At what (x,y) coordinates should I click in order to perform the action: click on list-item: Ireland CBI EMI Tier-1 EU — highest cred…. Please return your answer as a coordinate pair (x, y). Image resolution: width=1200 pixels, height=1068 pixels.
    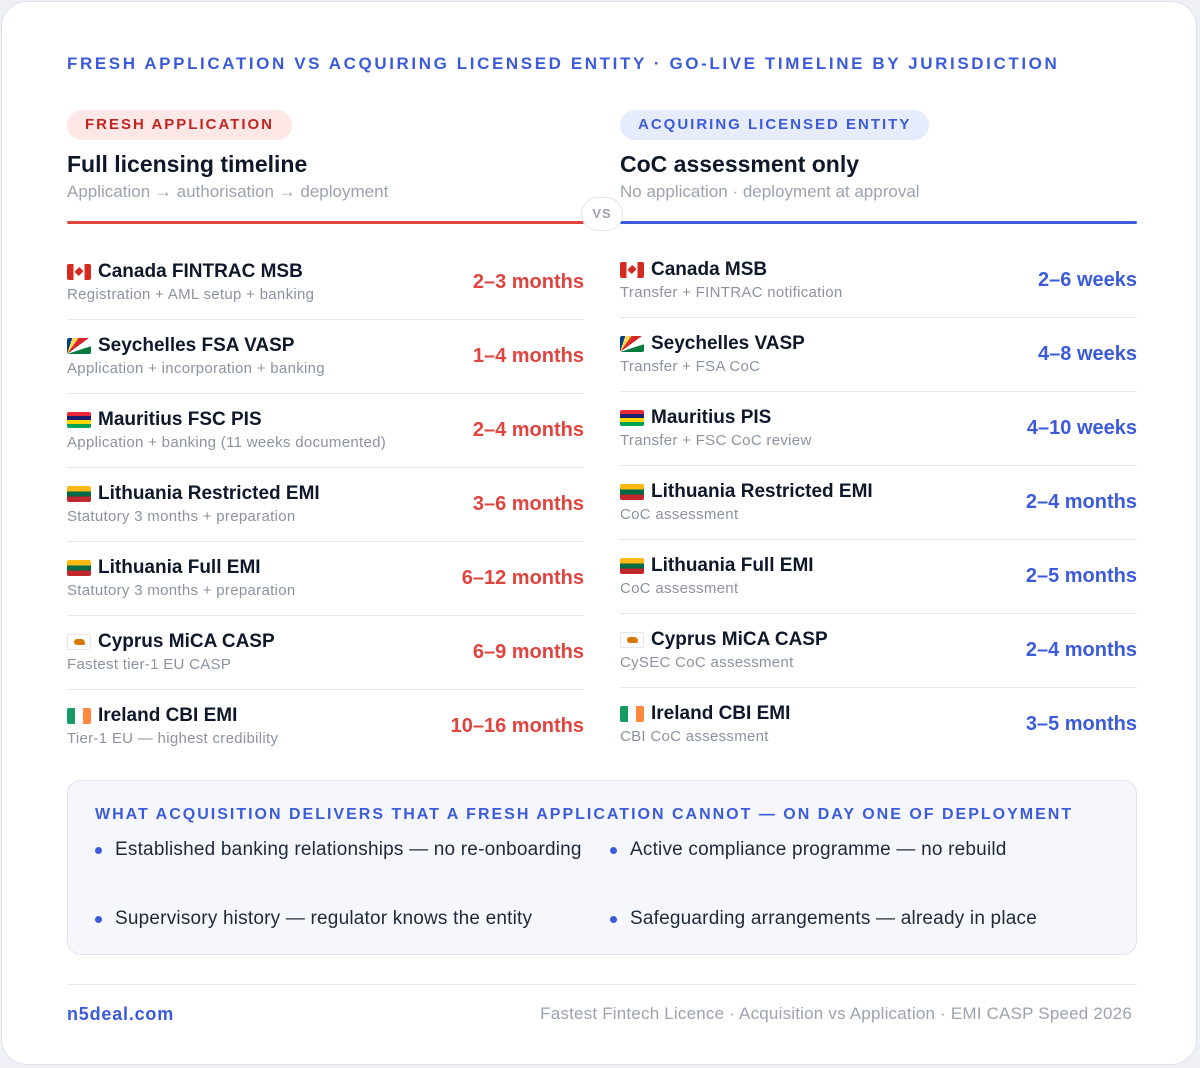
    Looking at the image, I should click on (325, 727).